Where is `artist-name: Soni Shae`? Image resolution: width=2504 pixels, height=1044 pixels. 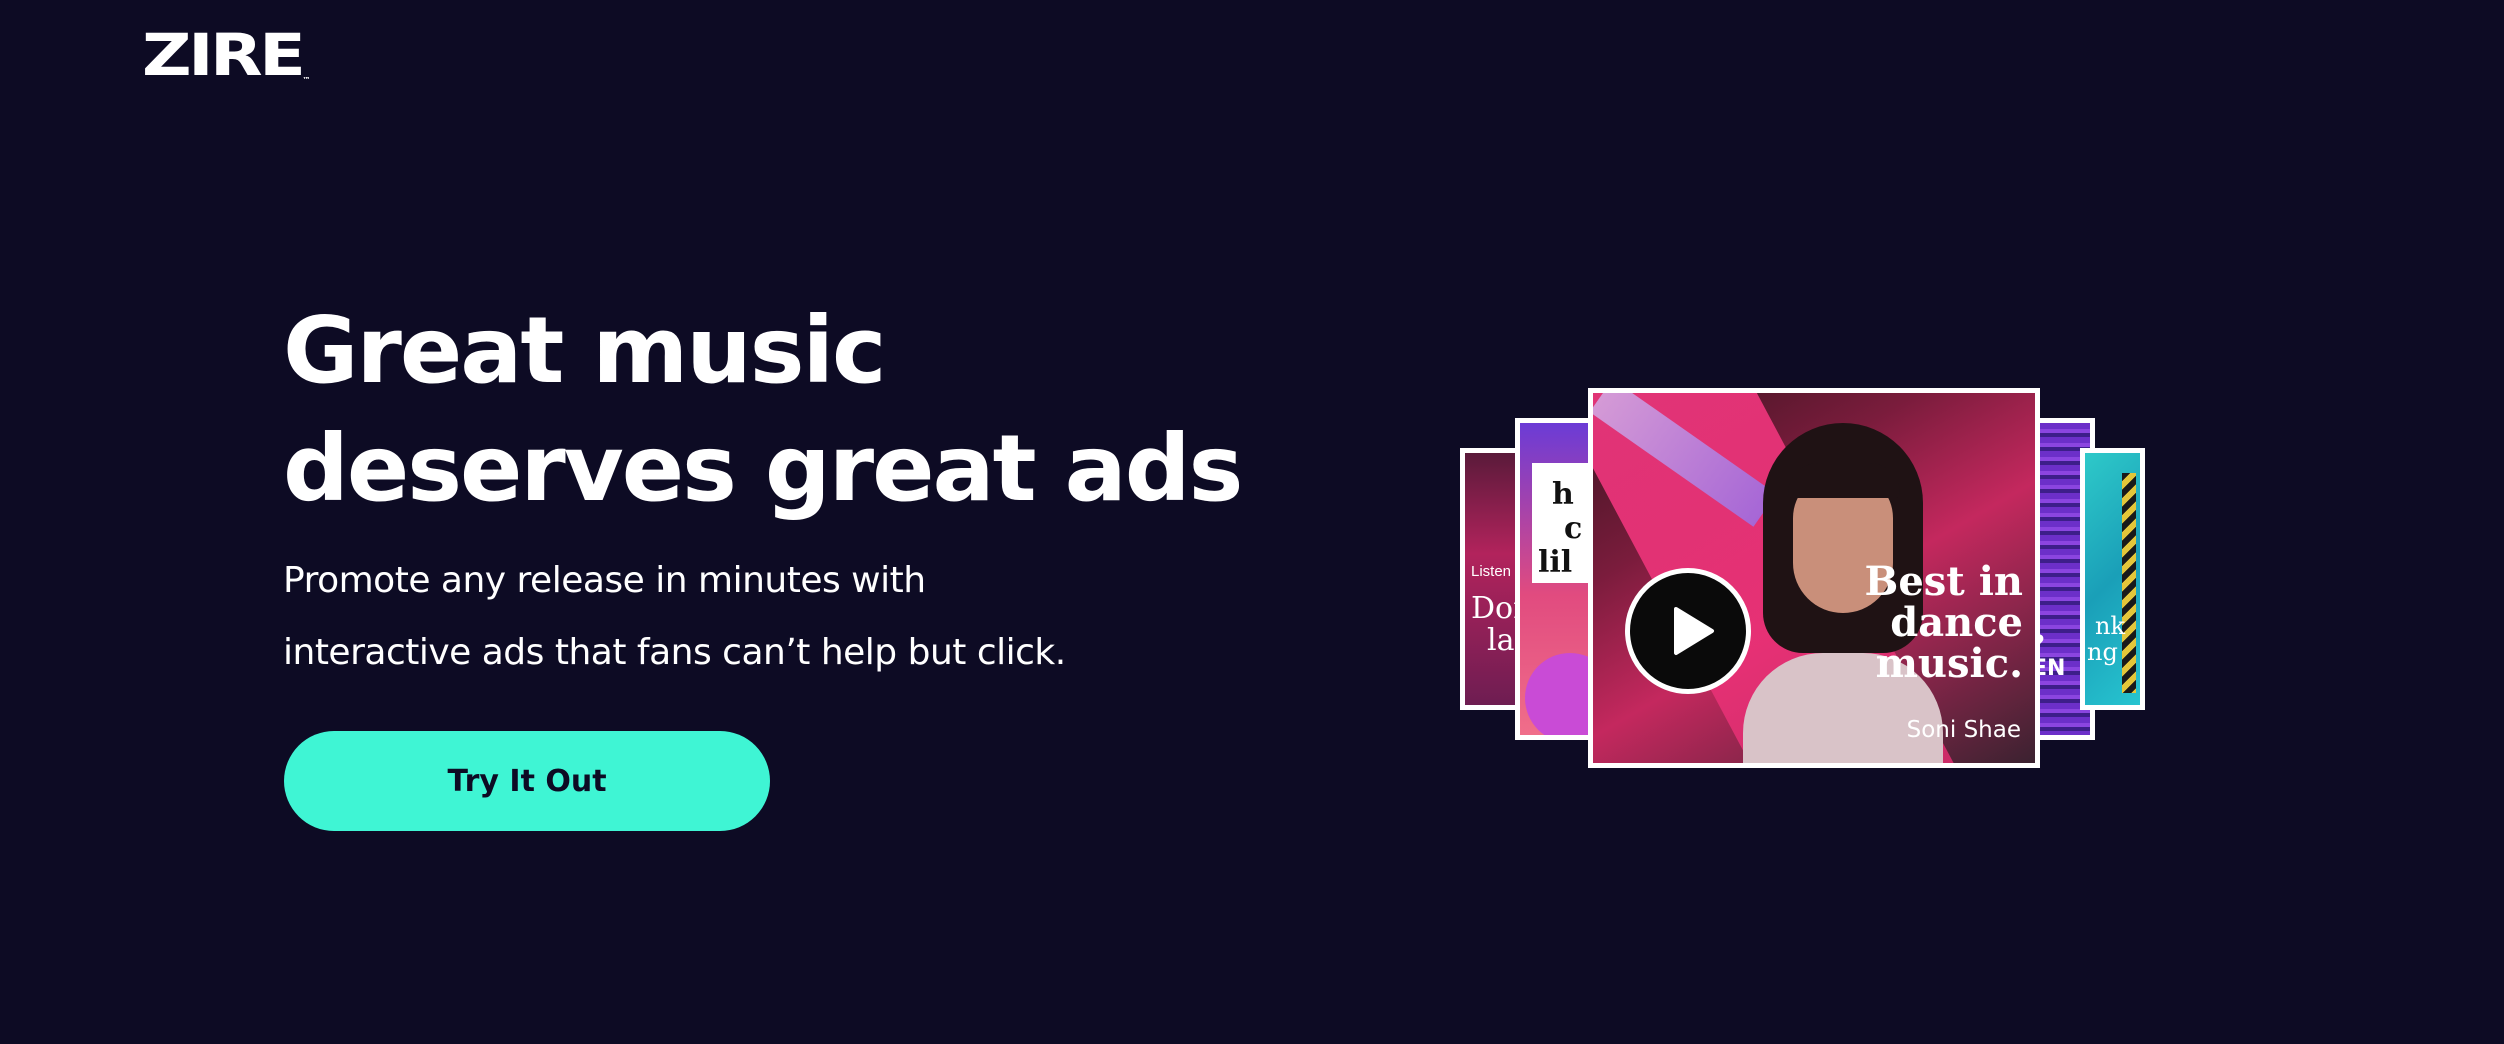
artist-name: Soni Shae is located at coordinates (1963, 730).